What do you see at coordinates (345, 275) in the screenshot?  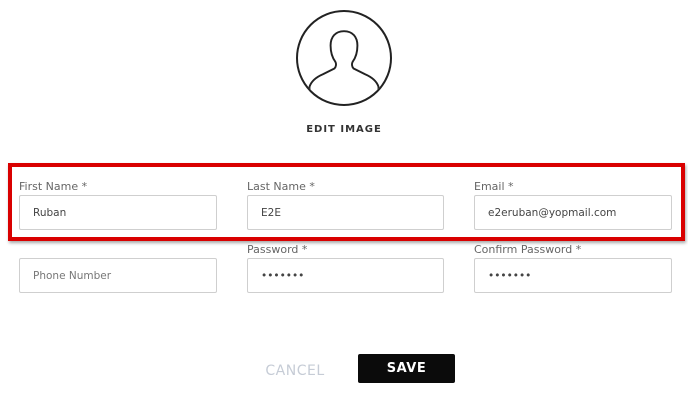 I see `password-field` at bounding box center [345, 275].